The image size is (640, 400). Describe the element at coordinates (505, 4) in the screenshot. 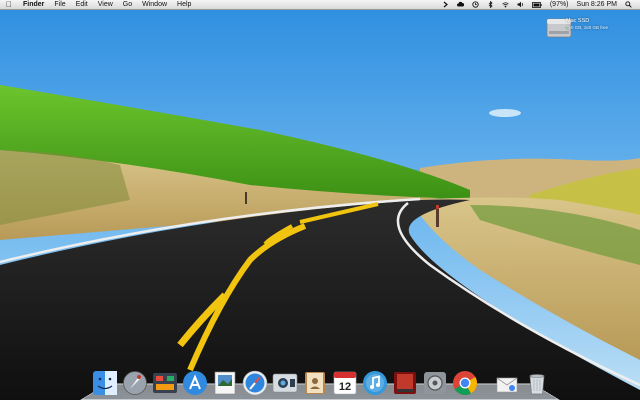

I see `wifi-icon` at that location.